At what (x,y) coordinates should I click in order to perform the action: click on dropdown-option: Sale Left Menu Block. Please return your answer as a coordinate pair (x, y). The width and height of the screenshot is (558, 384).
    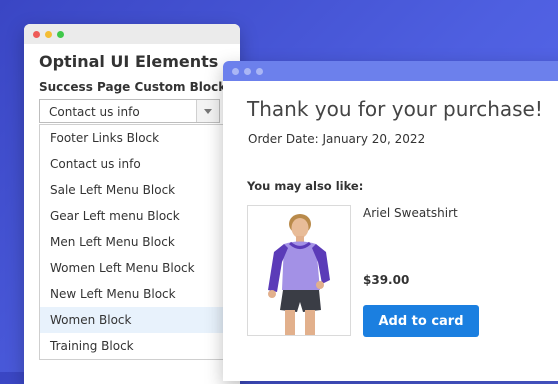
    Looking at the image, I should click on (131, 190).